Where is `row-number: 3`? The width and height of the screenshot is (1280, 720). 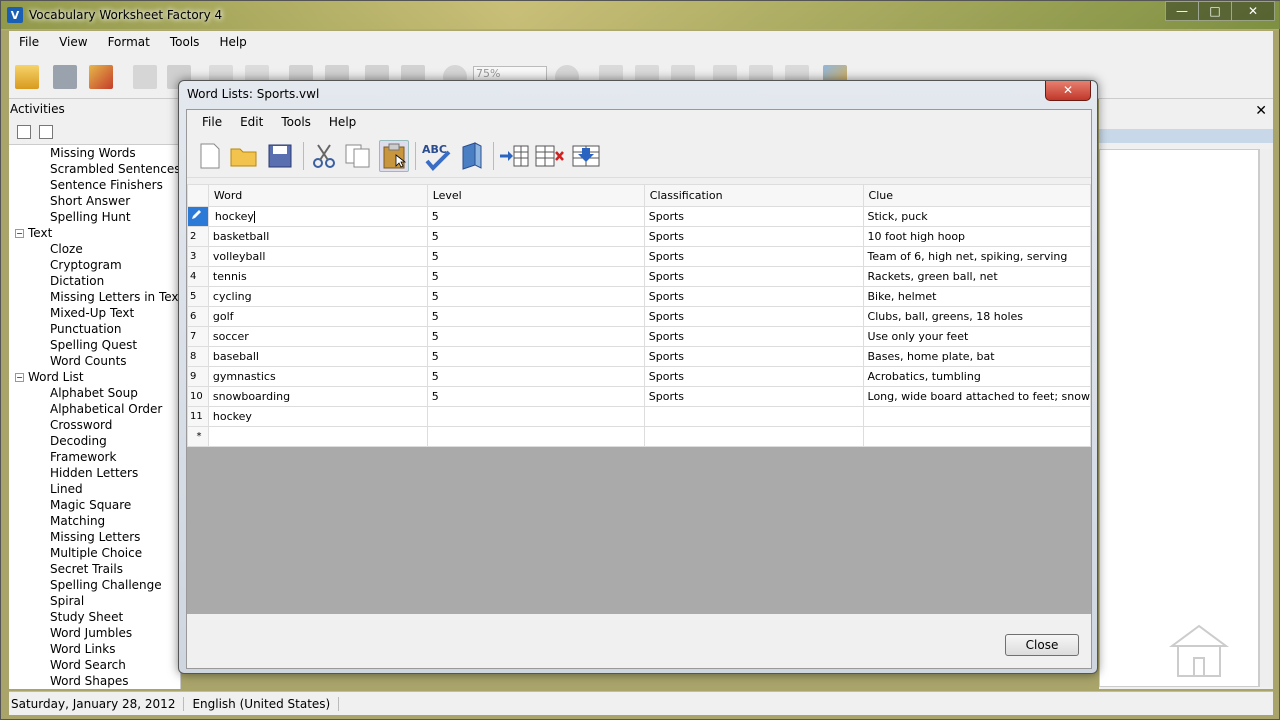 row-number: 3 is located at coordinates (198, 256).